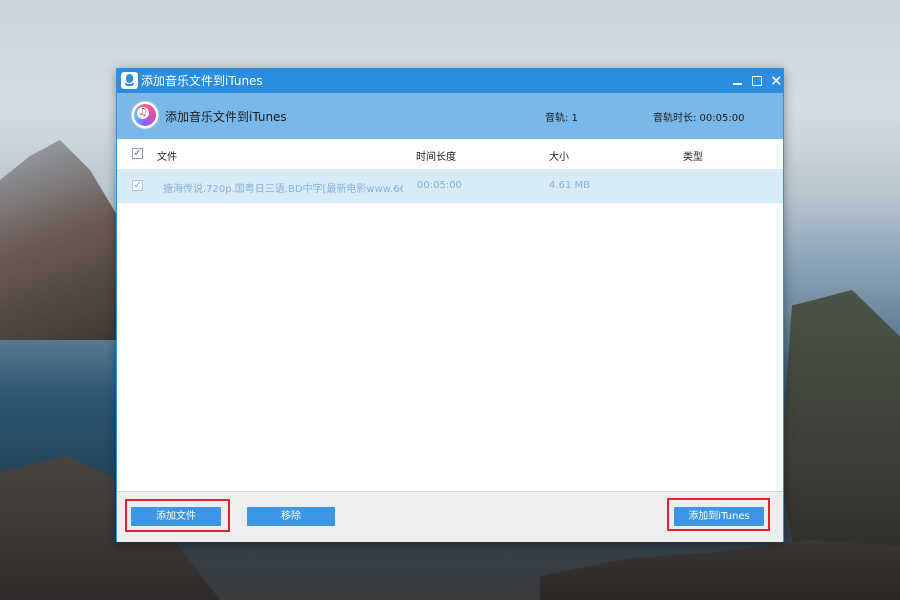 Image resolution: width=900 pixels, height=600 pixels. What do you see at coordinates (129, 80) in the screenshot?
I see `microphone-icon` at bounding box center [129, 80].